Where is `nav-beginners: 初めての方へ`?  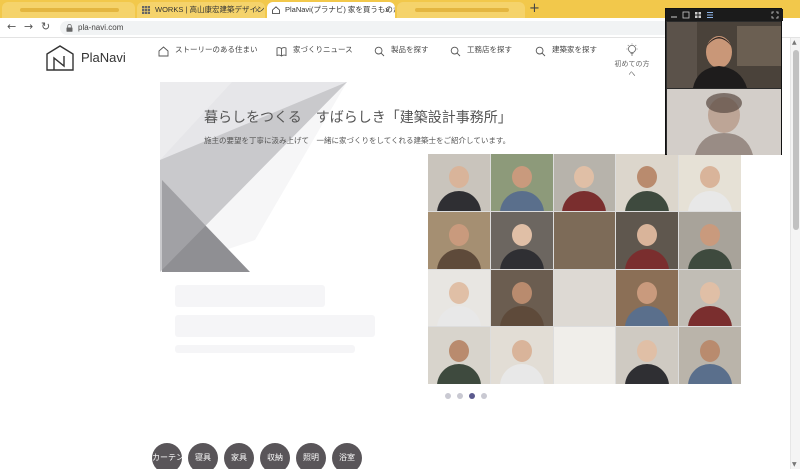
nav-beginners: 初めての方へ is located at coordinates (632, 61).